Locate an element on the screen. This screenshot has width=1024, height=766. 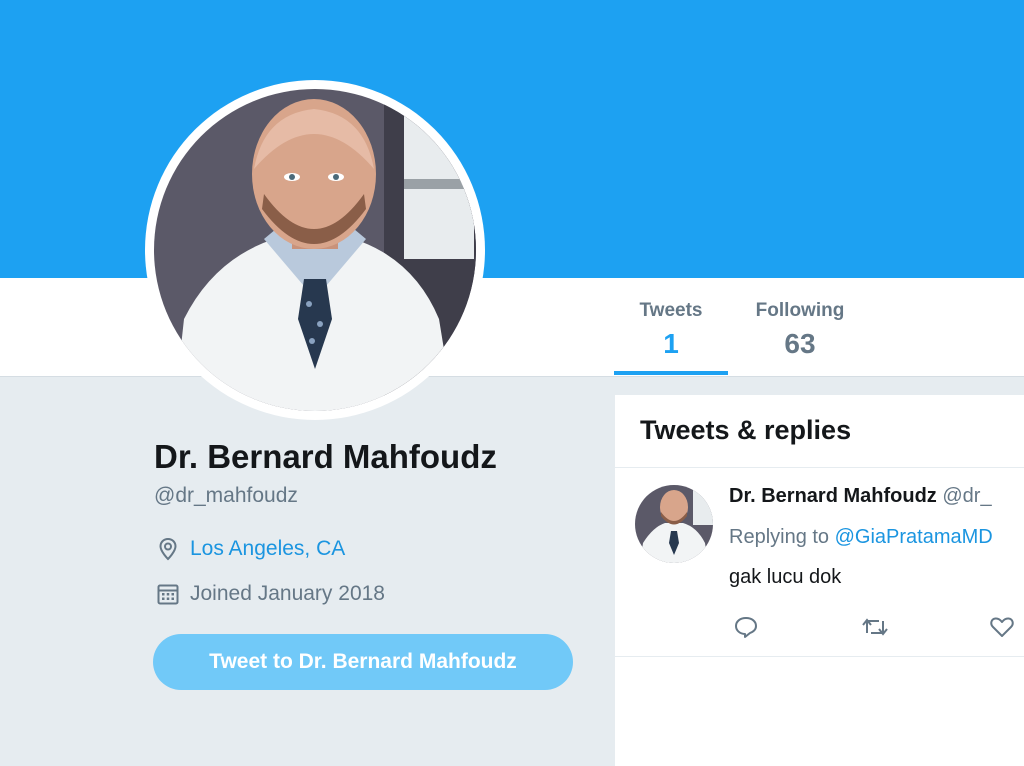
profile-avatar is located at coordinates (315, 250).